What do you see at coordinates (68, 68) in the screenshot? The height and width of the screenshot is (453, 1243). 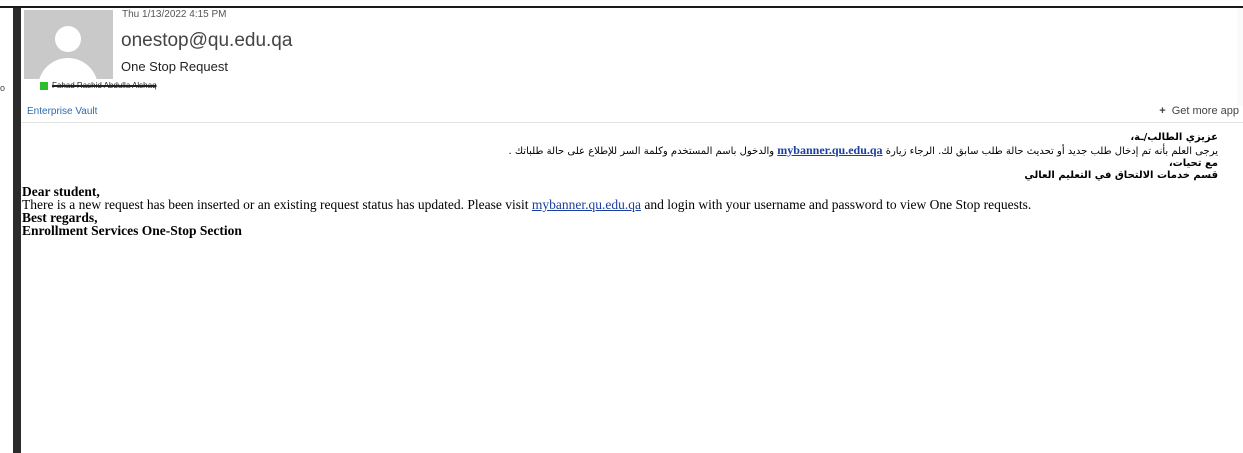 I see `avatar-shoulders-shape` at bounding box center [68, 68].